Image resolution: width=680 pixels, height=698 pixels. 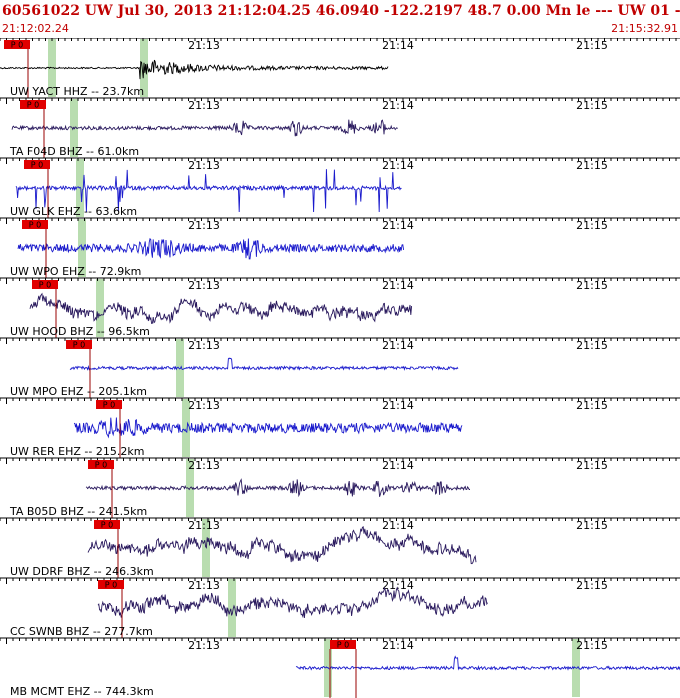 I want to click on seismogram-panel: 21:13 21:14 21:15 P 0 UW GLK EHZ -- 63.6km, so click(x=340, y=187).